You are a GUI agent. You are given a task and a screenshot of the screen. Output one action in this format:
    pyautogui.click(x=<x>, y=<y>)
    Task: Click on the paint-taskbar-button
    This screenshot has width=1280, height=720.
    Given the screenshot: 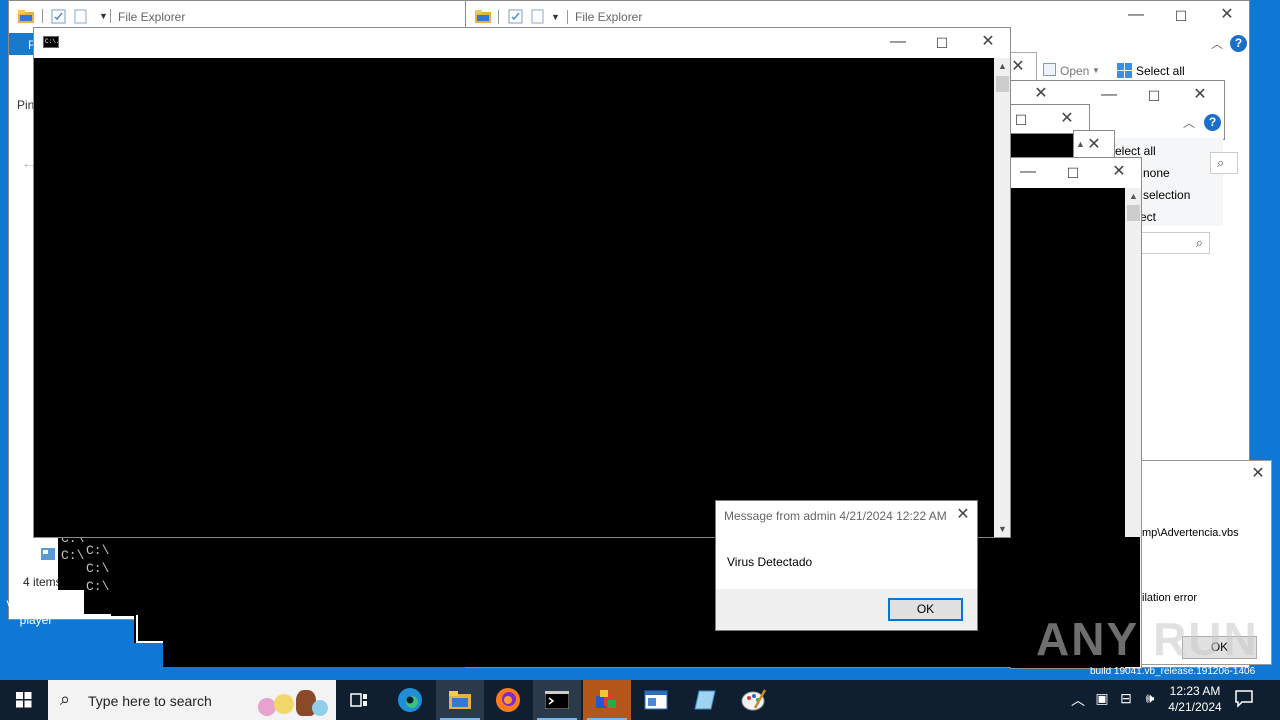 What is the action you would take?
    pyautogui.click(x=754, y=700)
    